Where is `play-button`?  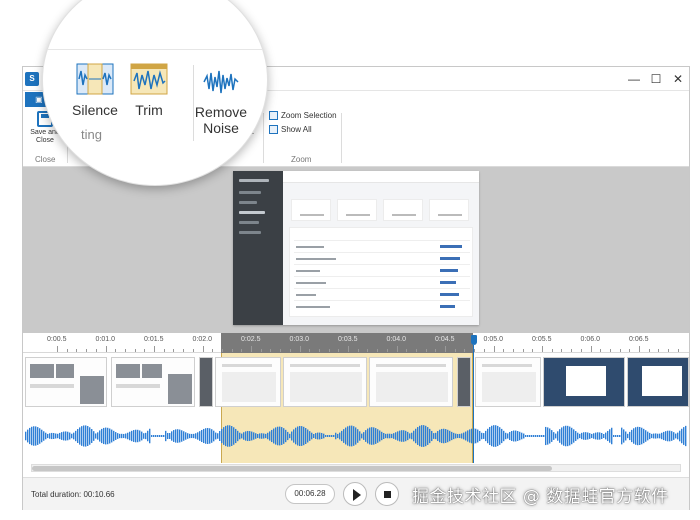 play-button is located at coordinates (355, 494).